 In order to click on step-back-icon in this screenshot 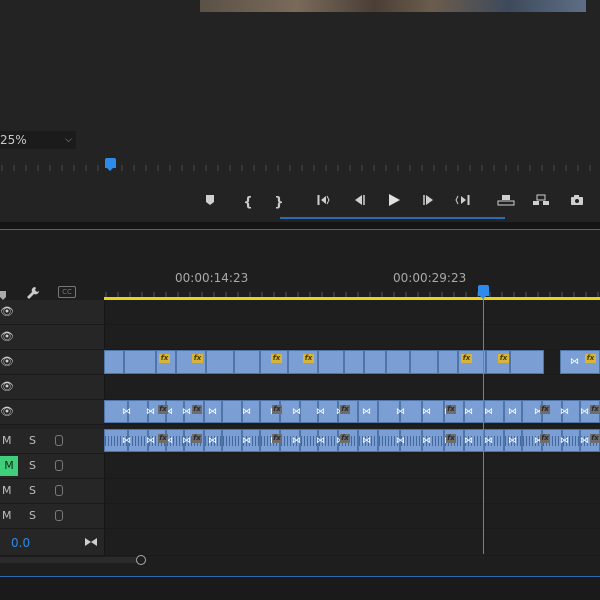, I will do `click(359, 203)`.